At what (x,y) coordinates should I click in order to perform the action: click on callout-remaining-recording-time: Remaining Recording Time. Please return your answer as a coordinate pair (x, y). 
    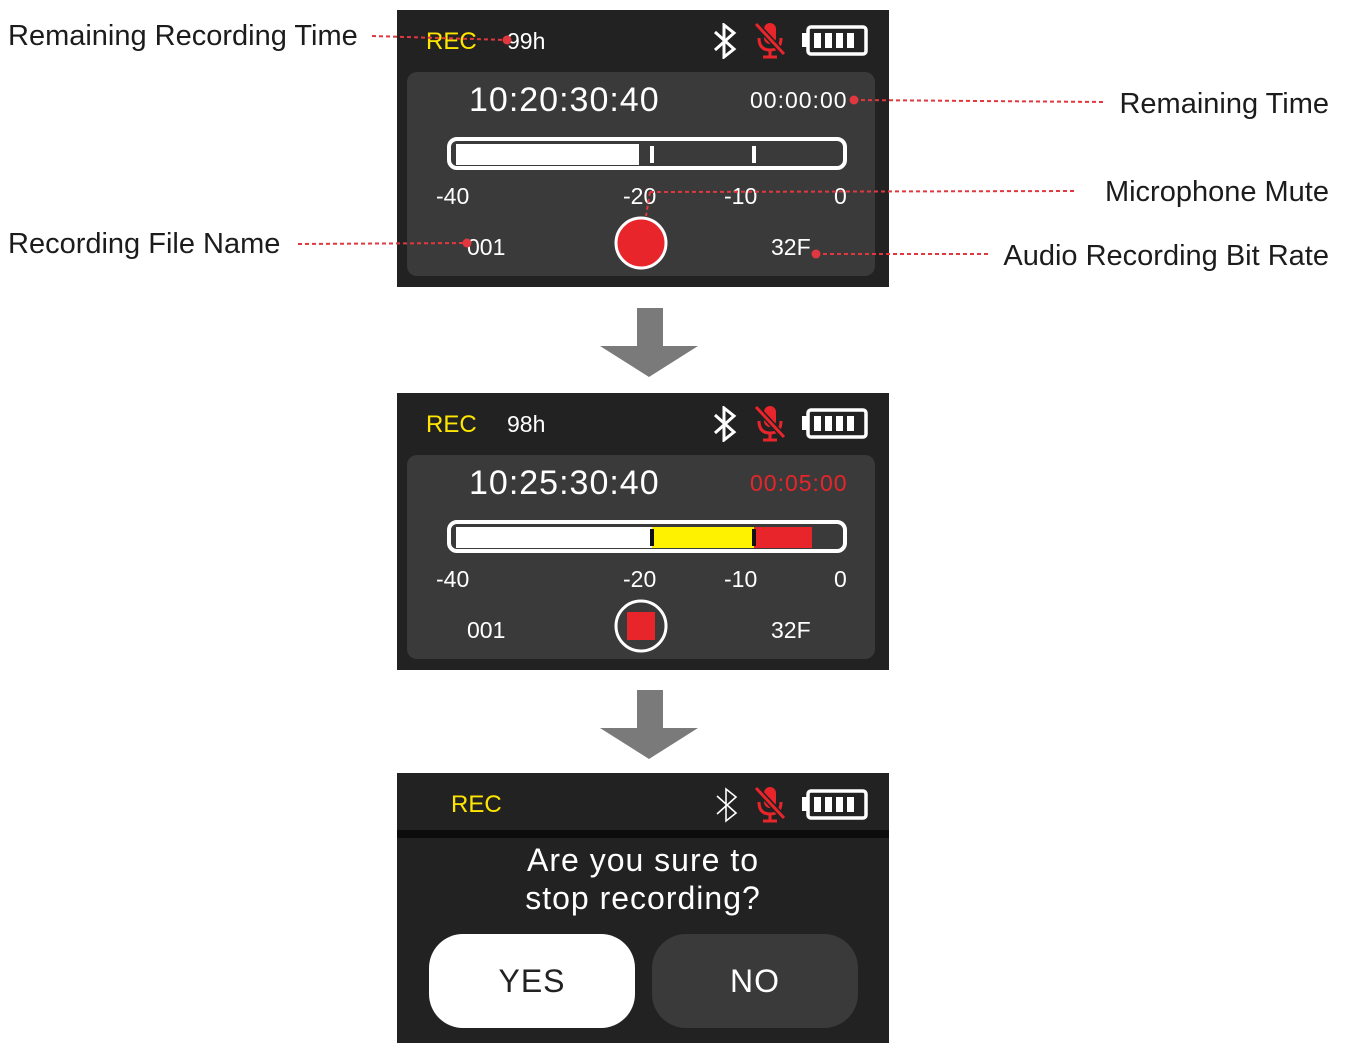
    Looking at the image, I should click on (183, 36).